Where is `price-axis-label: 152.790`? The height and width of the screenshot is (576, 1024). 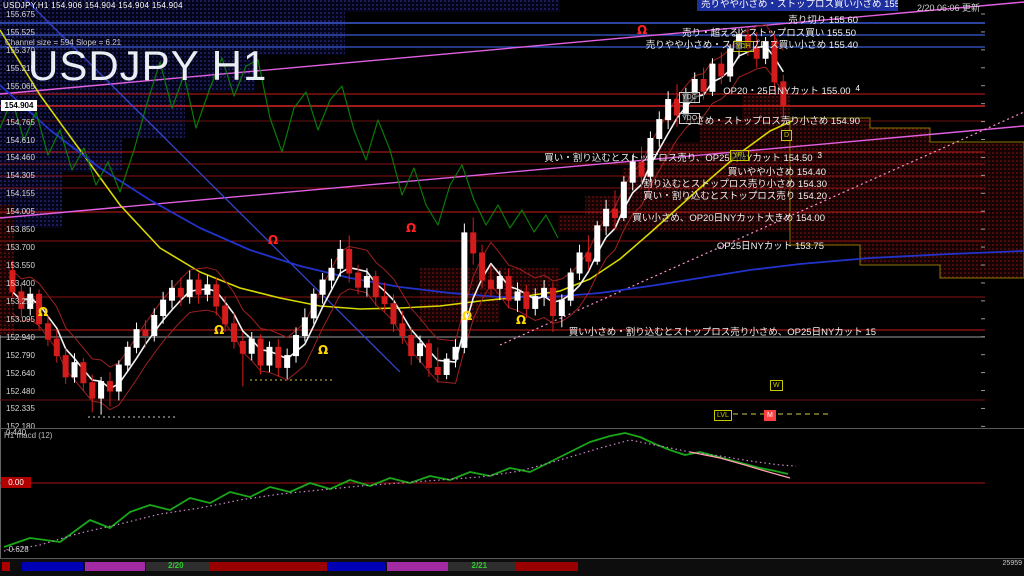 price-axis-label: 152.790 is located at coordinates (20, 355).